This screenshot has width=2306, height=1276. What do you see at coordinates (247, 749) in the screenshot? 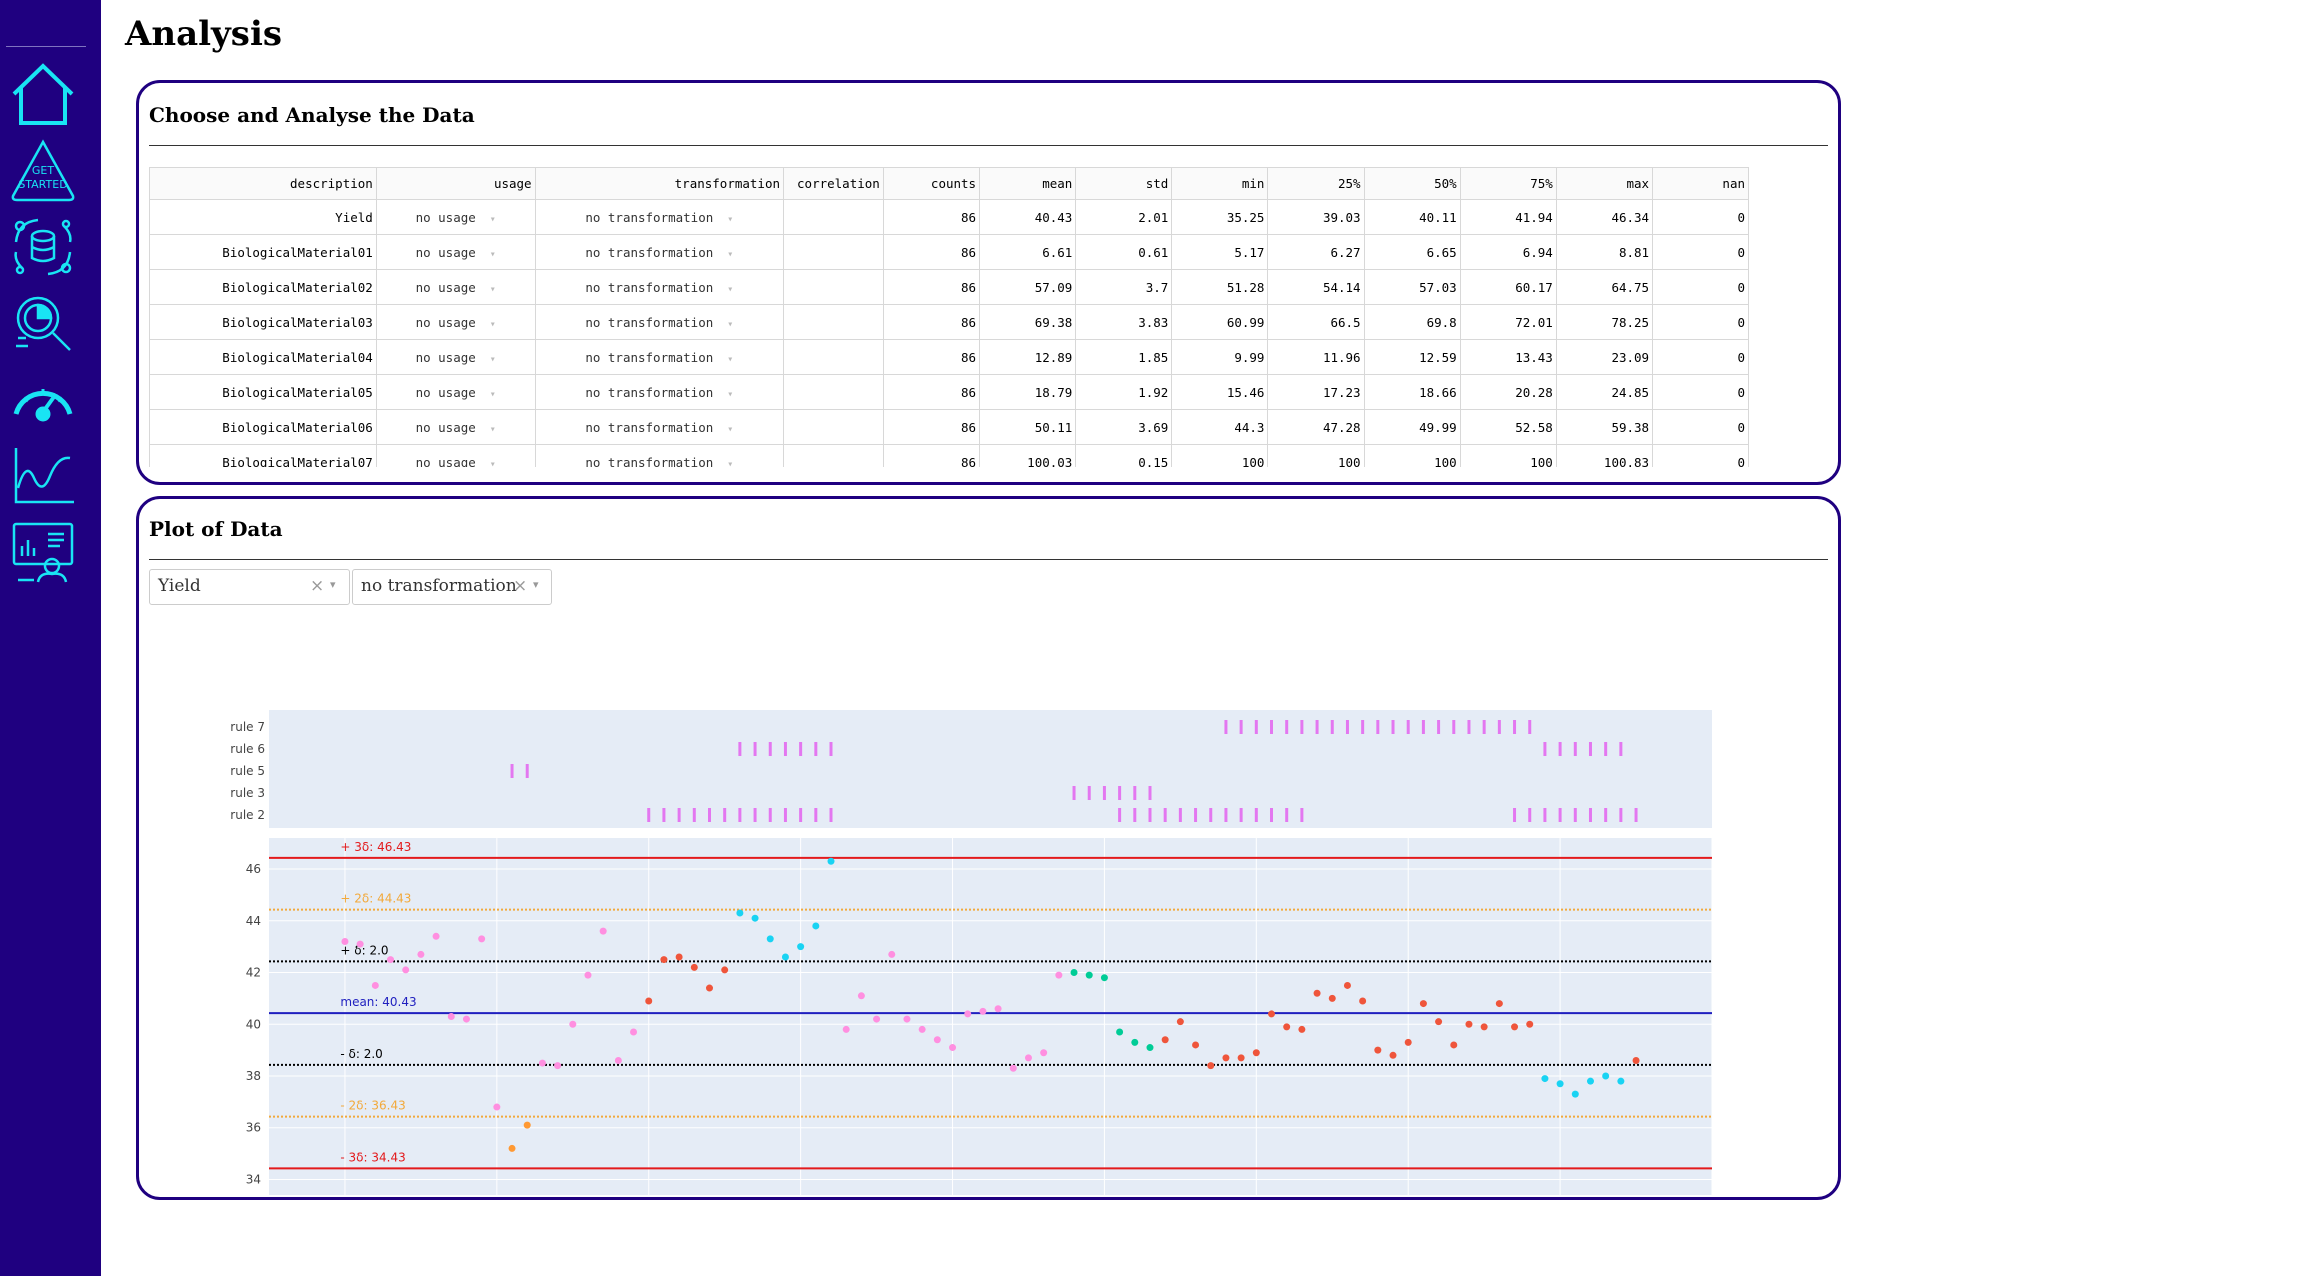
I see `rule-label: rule 6` at bounding box center [247, 749].